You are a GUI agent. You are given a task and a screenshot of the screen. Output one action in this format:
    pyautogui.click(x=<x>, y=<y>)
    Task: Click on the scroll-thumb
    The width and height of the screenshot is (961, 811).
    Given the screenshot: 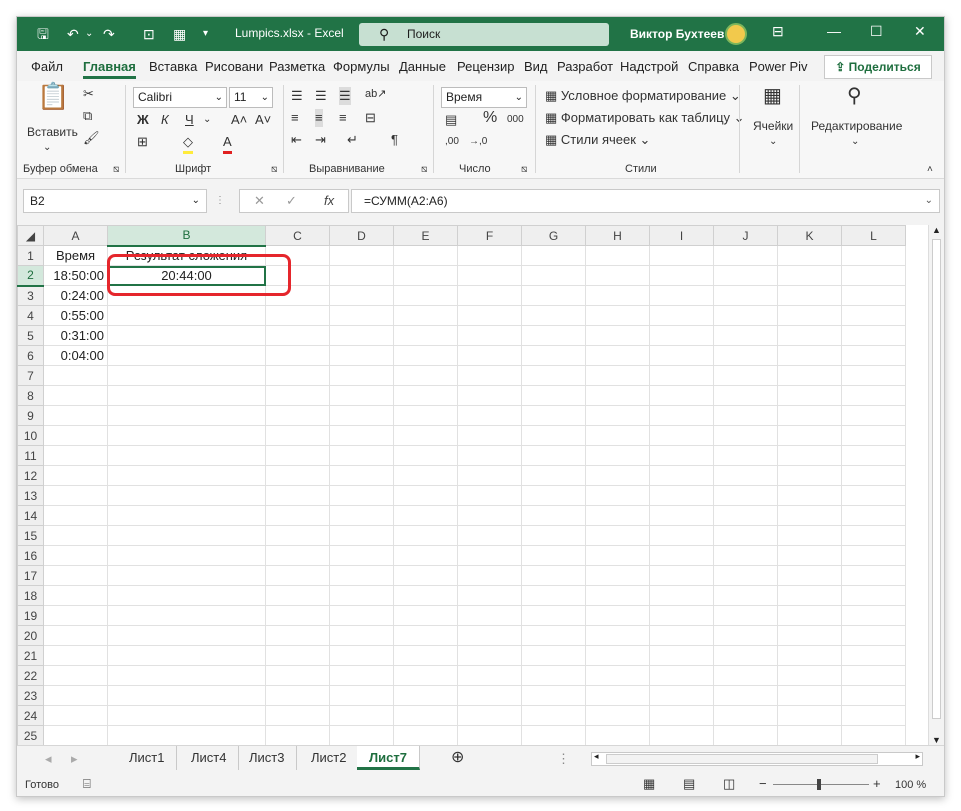 What is the action you would take?
    pyautogui.click(x=936, y=479)
    